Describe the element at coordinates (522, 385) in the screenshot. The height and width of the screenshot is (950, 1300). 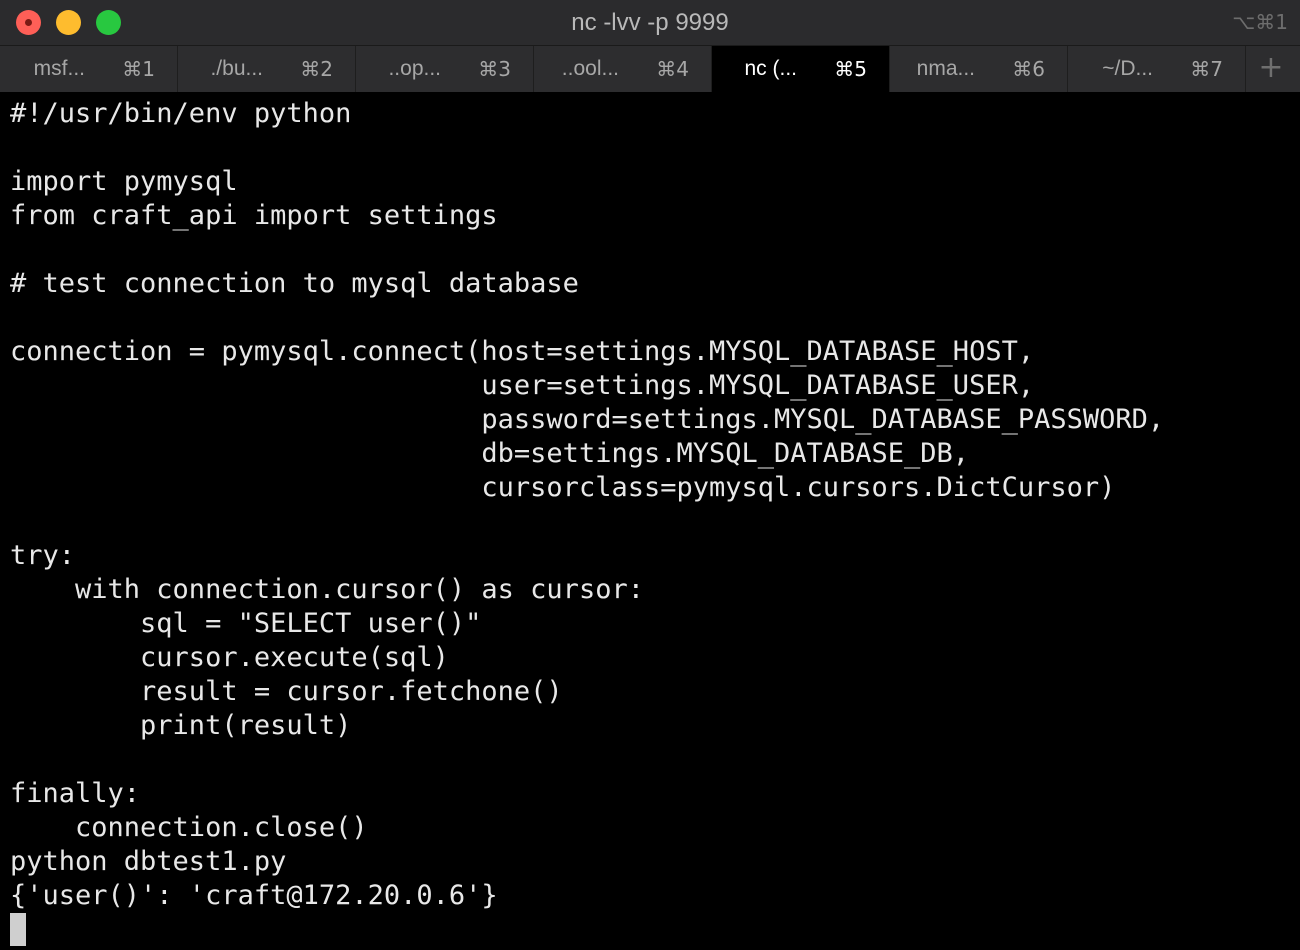
I see `terminal-line: user=settings.MYSQL_DATABASE_USER,` at that location.